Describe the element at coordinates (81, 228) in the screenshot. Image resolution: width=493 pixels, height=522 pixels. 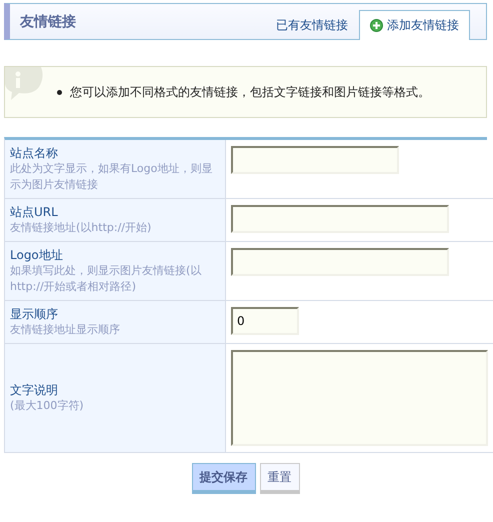
I see `field-hint: 友情链接地址(以http://开始)` at that location.